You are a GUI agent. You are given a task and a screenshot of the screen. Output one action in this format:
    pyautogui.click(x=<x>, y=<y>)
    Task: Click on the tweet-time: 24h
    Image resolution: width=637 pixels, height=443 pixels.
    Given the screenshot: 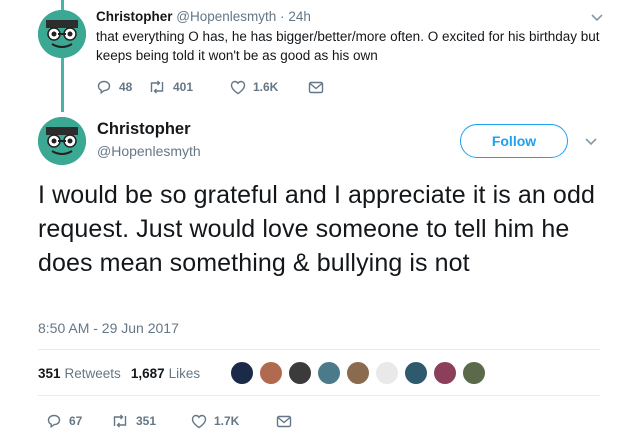 What is the action you would take?
    pyautogui.click(x=299, y=16)
    